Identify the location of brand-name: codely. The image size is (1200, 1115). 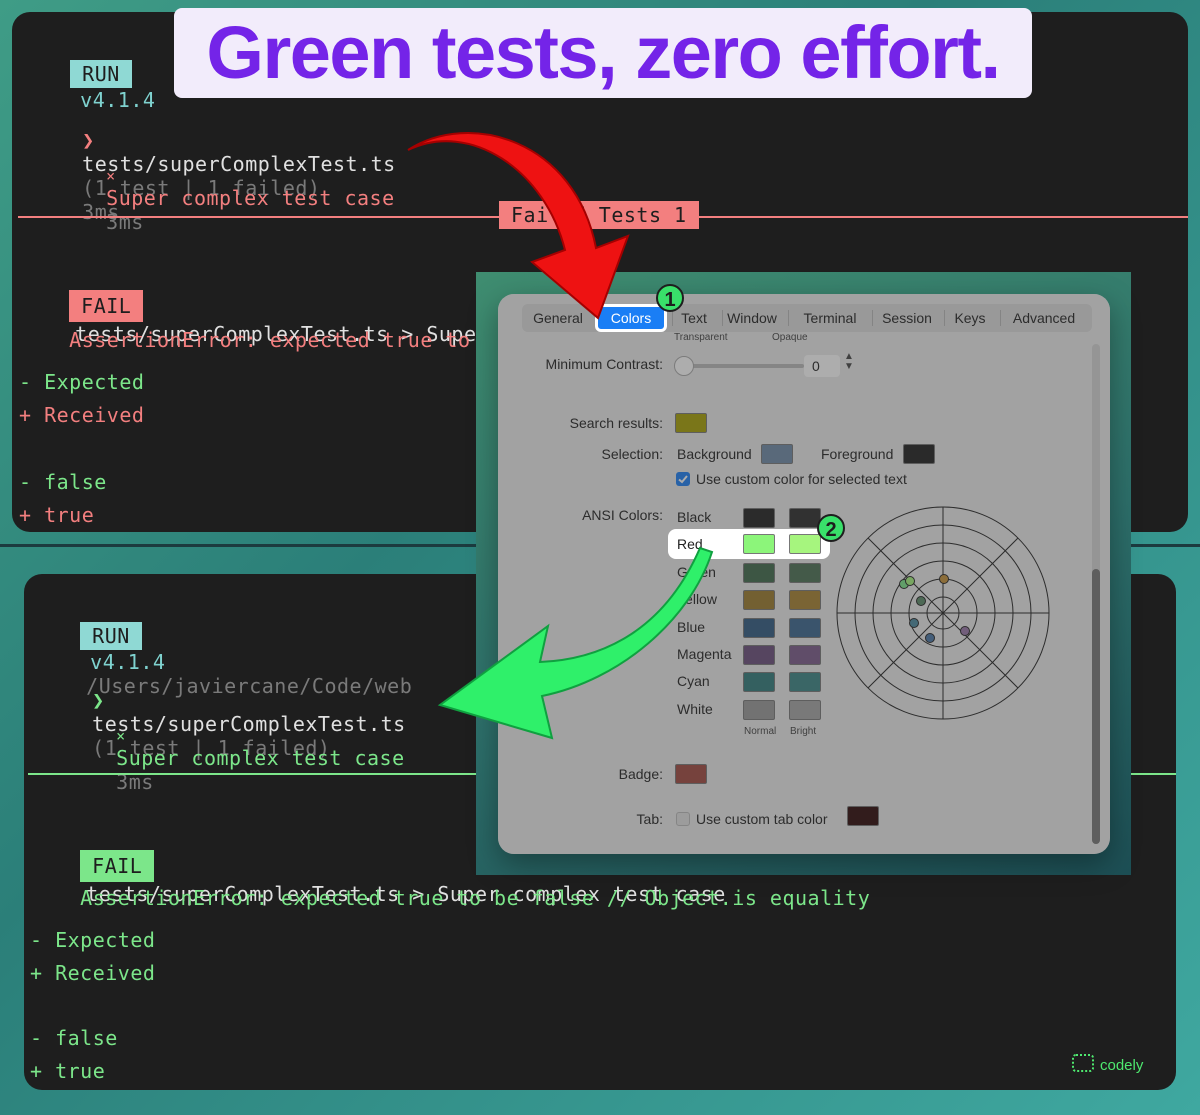
(1122, 1065).